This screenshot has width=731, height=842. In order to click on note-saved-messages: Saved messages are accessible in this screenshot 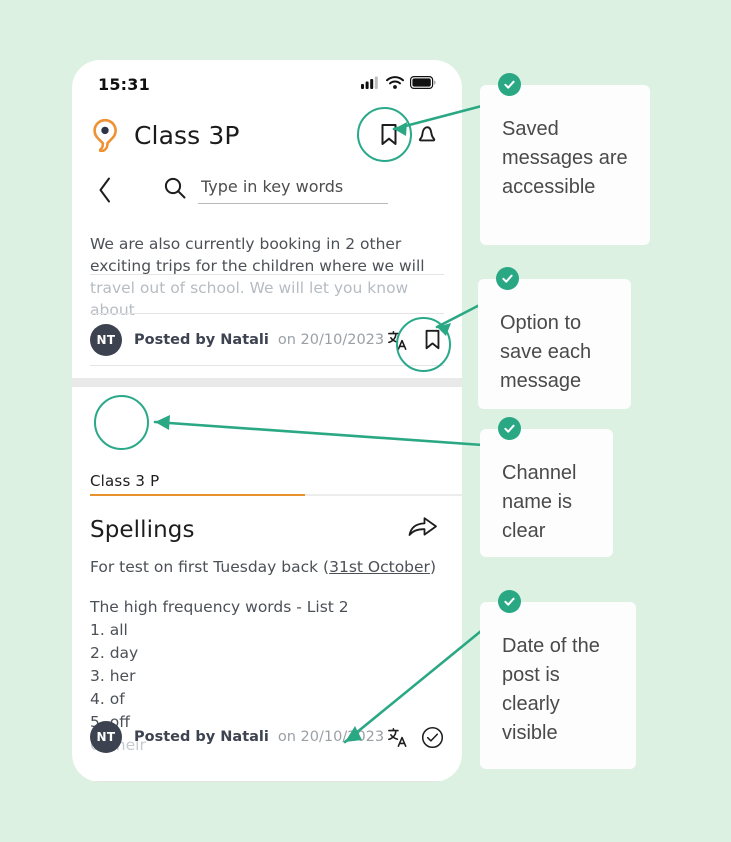, I will do `click(565, 159)`.